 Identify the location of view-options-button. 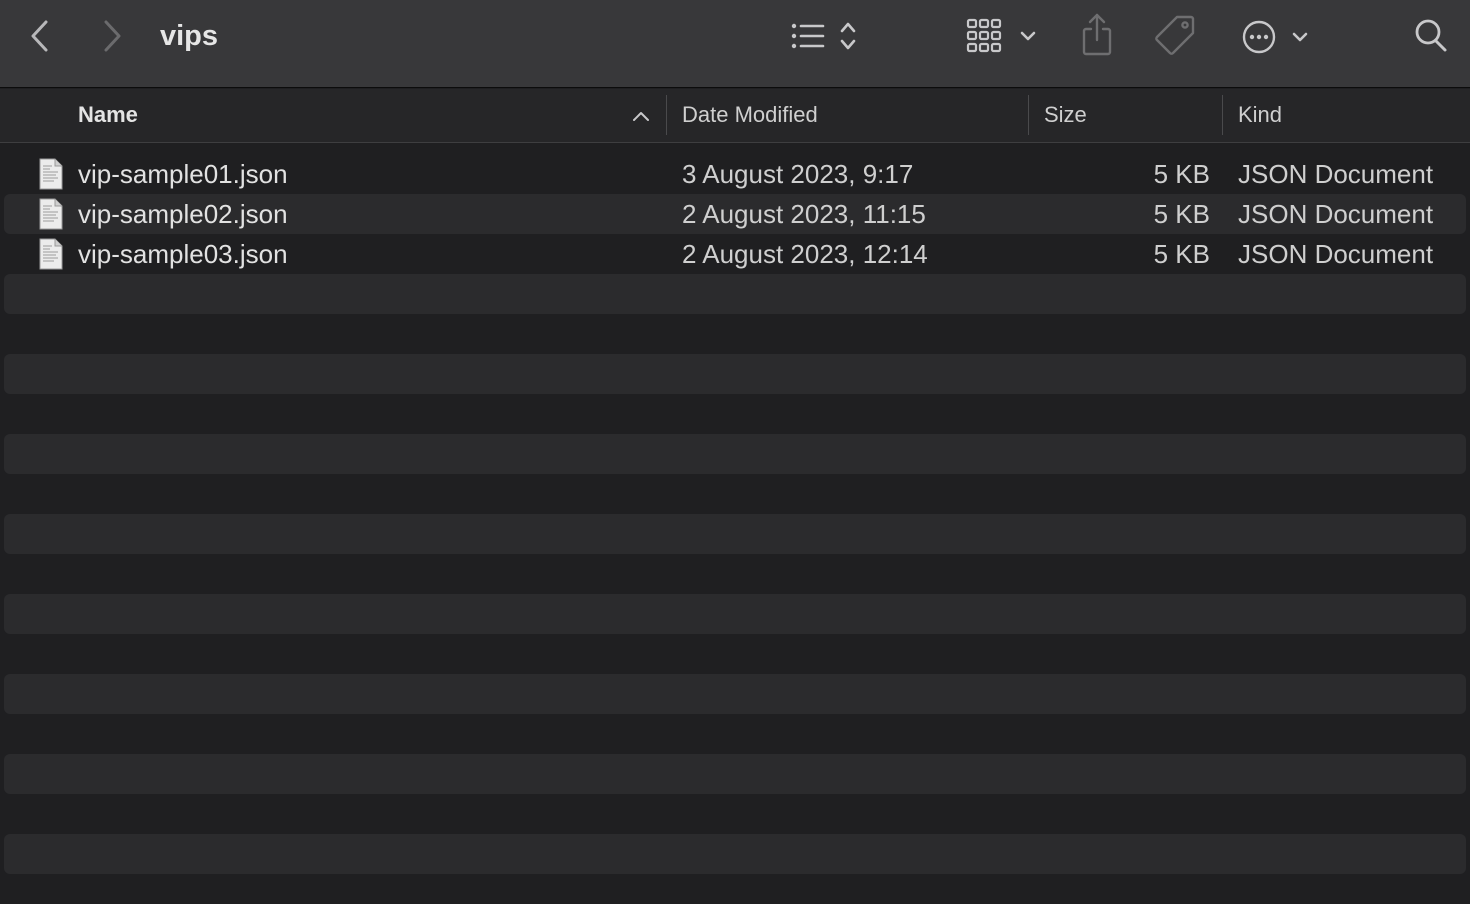
(826, 36).